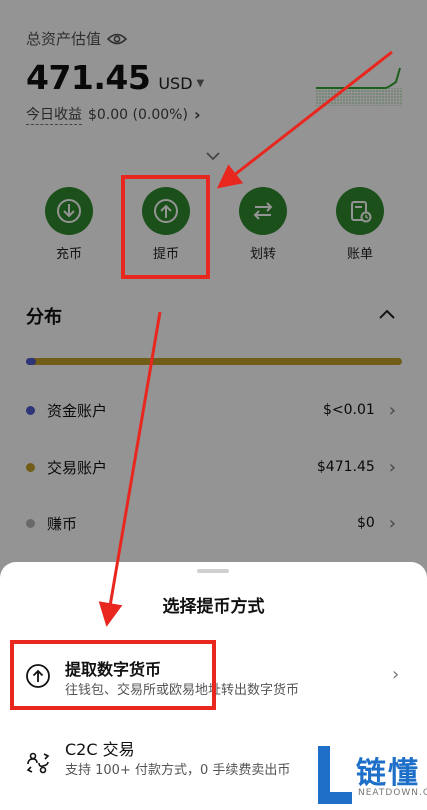 The width and height of the screenshot is (427, 810). What do you see at coordinates (396, 674) in the screenshot?
I see `chevron-right-icon: ›` at bounding box center [396, 674].